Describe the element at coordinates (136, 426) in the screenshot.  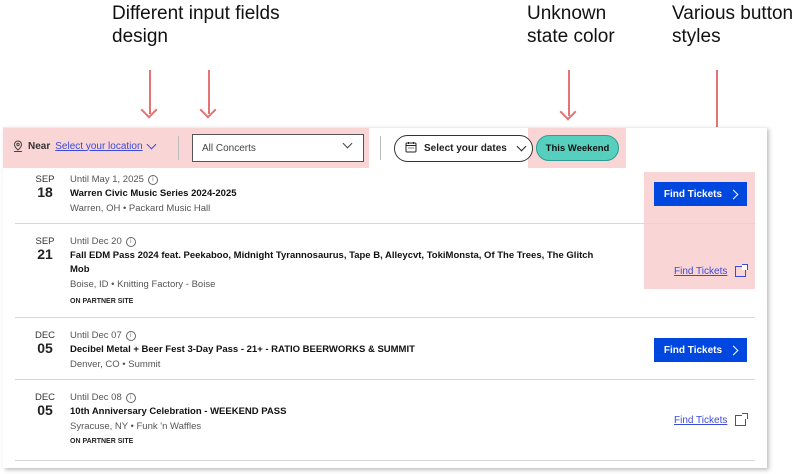
I see `event-venue: Syracuse, NY • Funk 'n Waffles` at that location.